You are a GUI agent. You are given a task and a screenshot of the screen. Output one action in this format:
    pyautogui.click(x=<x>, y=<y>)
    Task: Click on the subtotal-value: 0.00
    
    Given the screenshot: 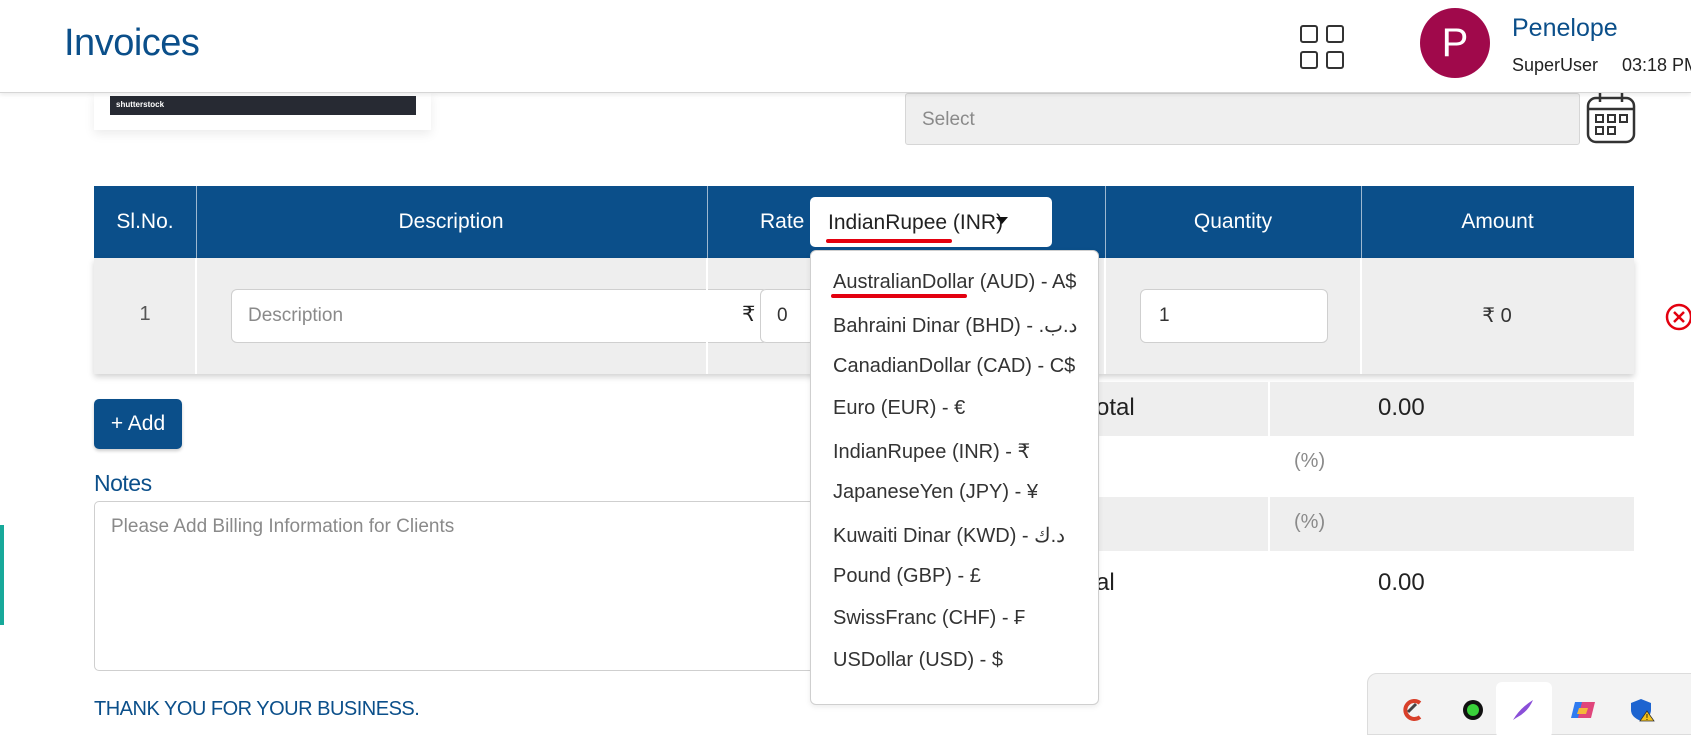 What is the action you would take?
    pyautogui.click(x=1401, y=407)
    